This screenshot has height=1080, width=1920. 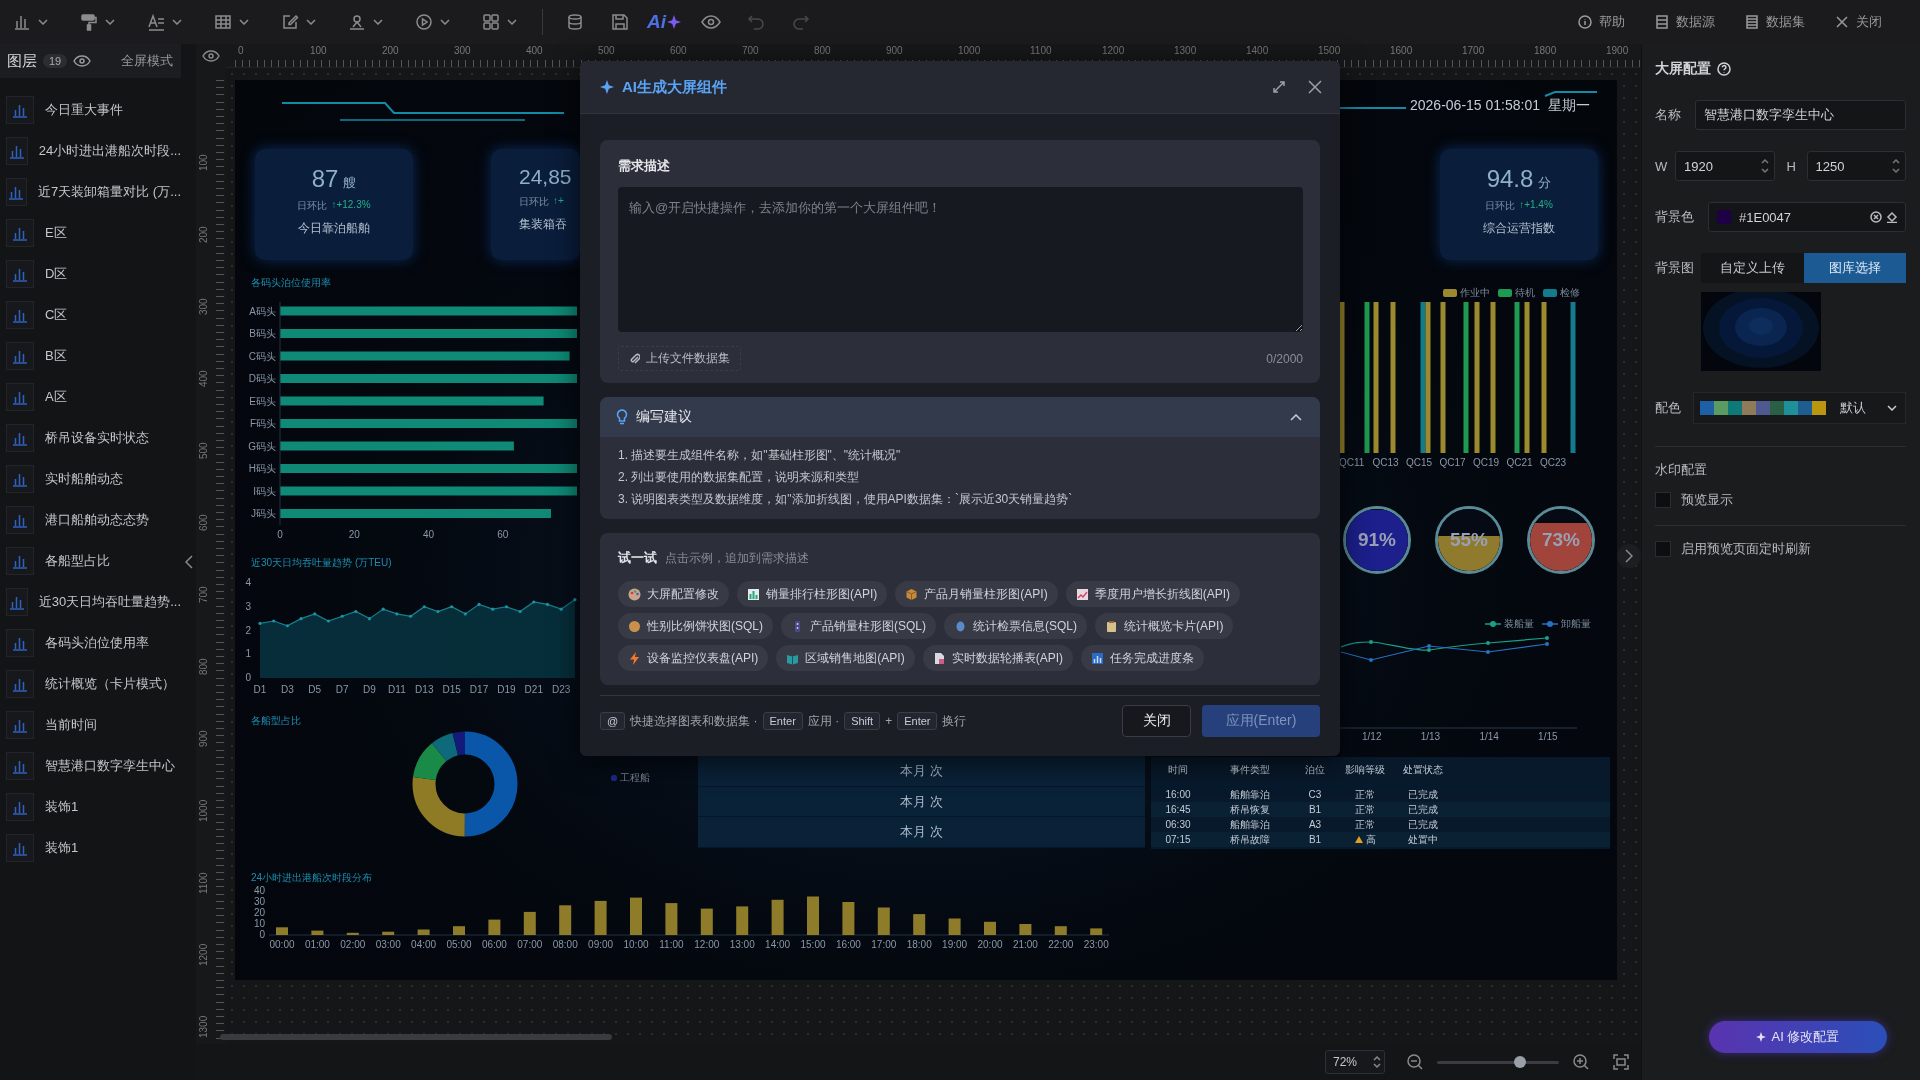 What do you see at coordinates (1016, 626) in the screenshot?
I see `example-chip: 统计检票信息(SQL)` at bounding box center [1016, 626].